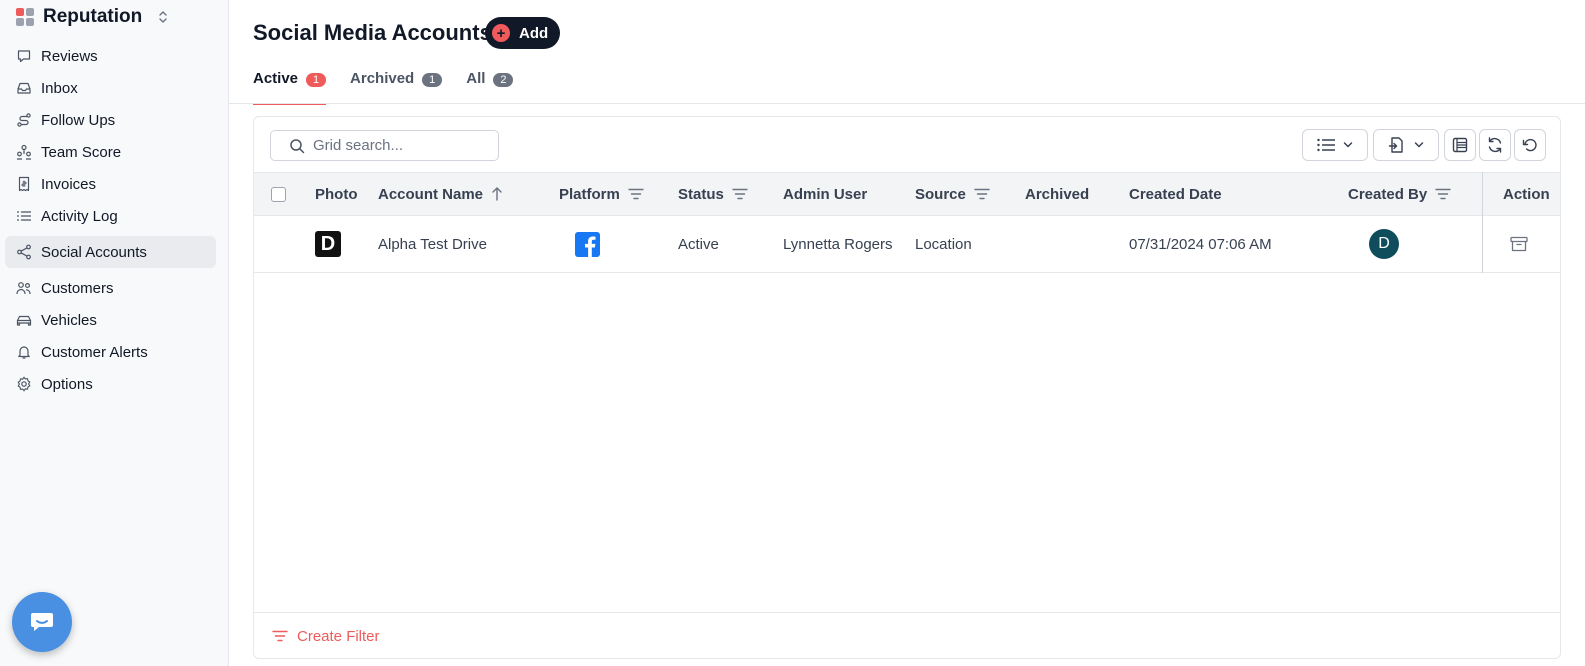 The width and height of the screenshot is (1585, 666). I want to click on sidebar-item-social-accounts: Social Accounts, so click(110, 252).